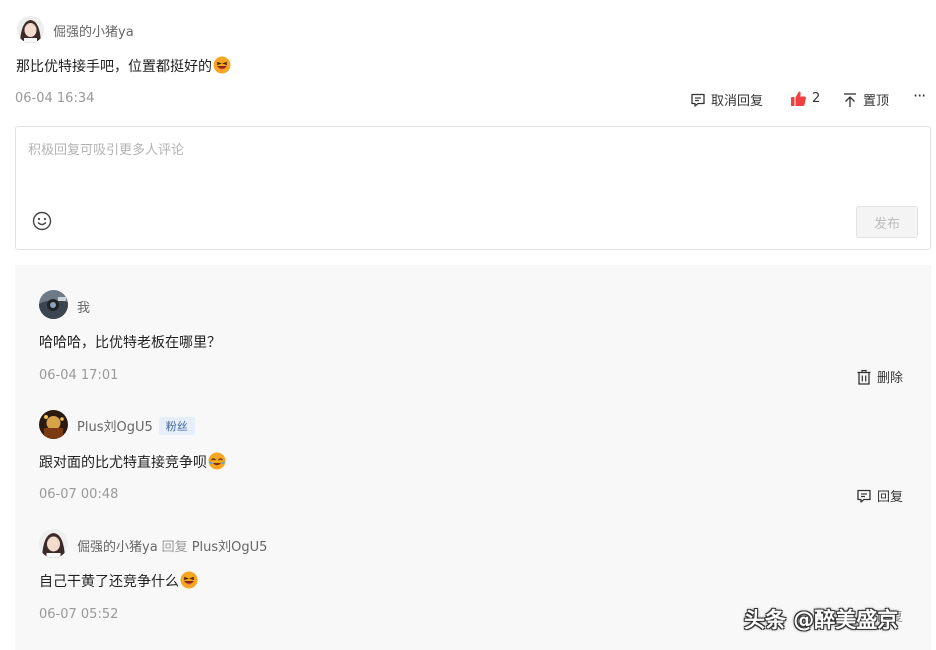 The width and height of the screenshot is (936, 650). I want to click on cancel-reply-label: 取消回复, so click(737, 101).